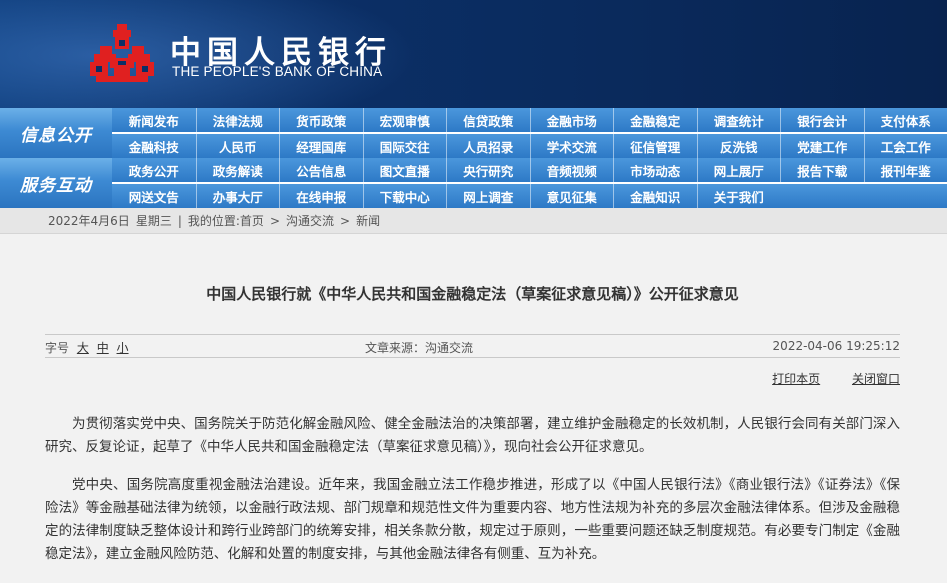  I want to click on nav-section-info-disclosure: 信息公开, so click(56, 133).